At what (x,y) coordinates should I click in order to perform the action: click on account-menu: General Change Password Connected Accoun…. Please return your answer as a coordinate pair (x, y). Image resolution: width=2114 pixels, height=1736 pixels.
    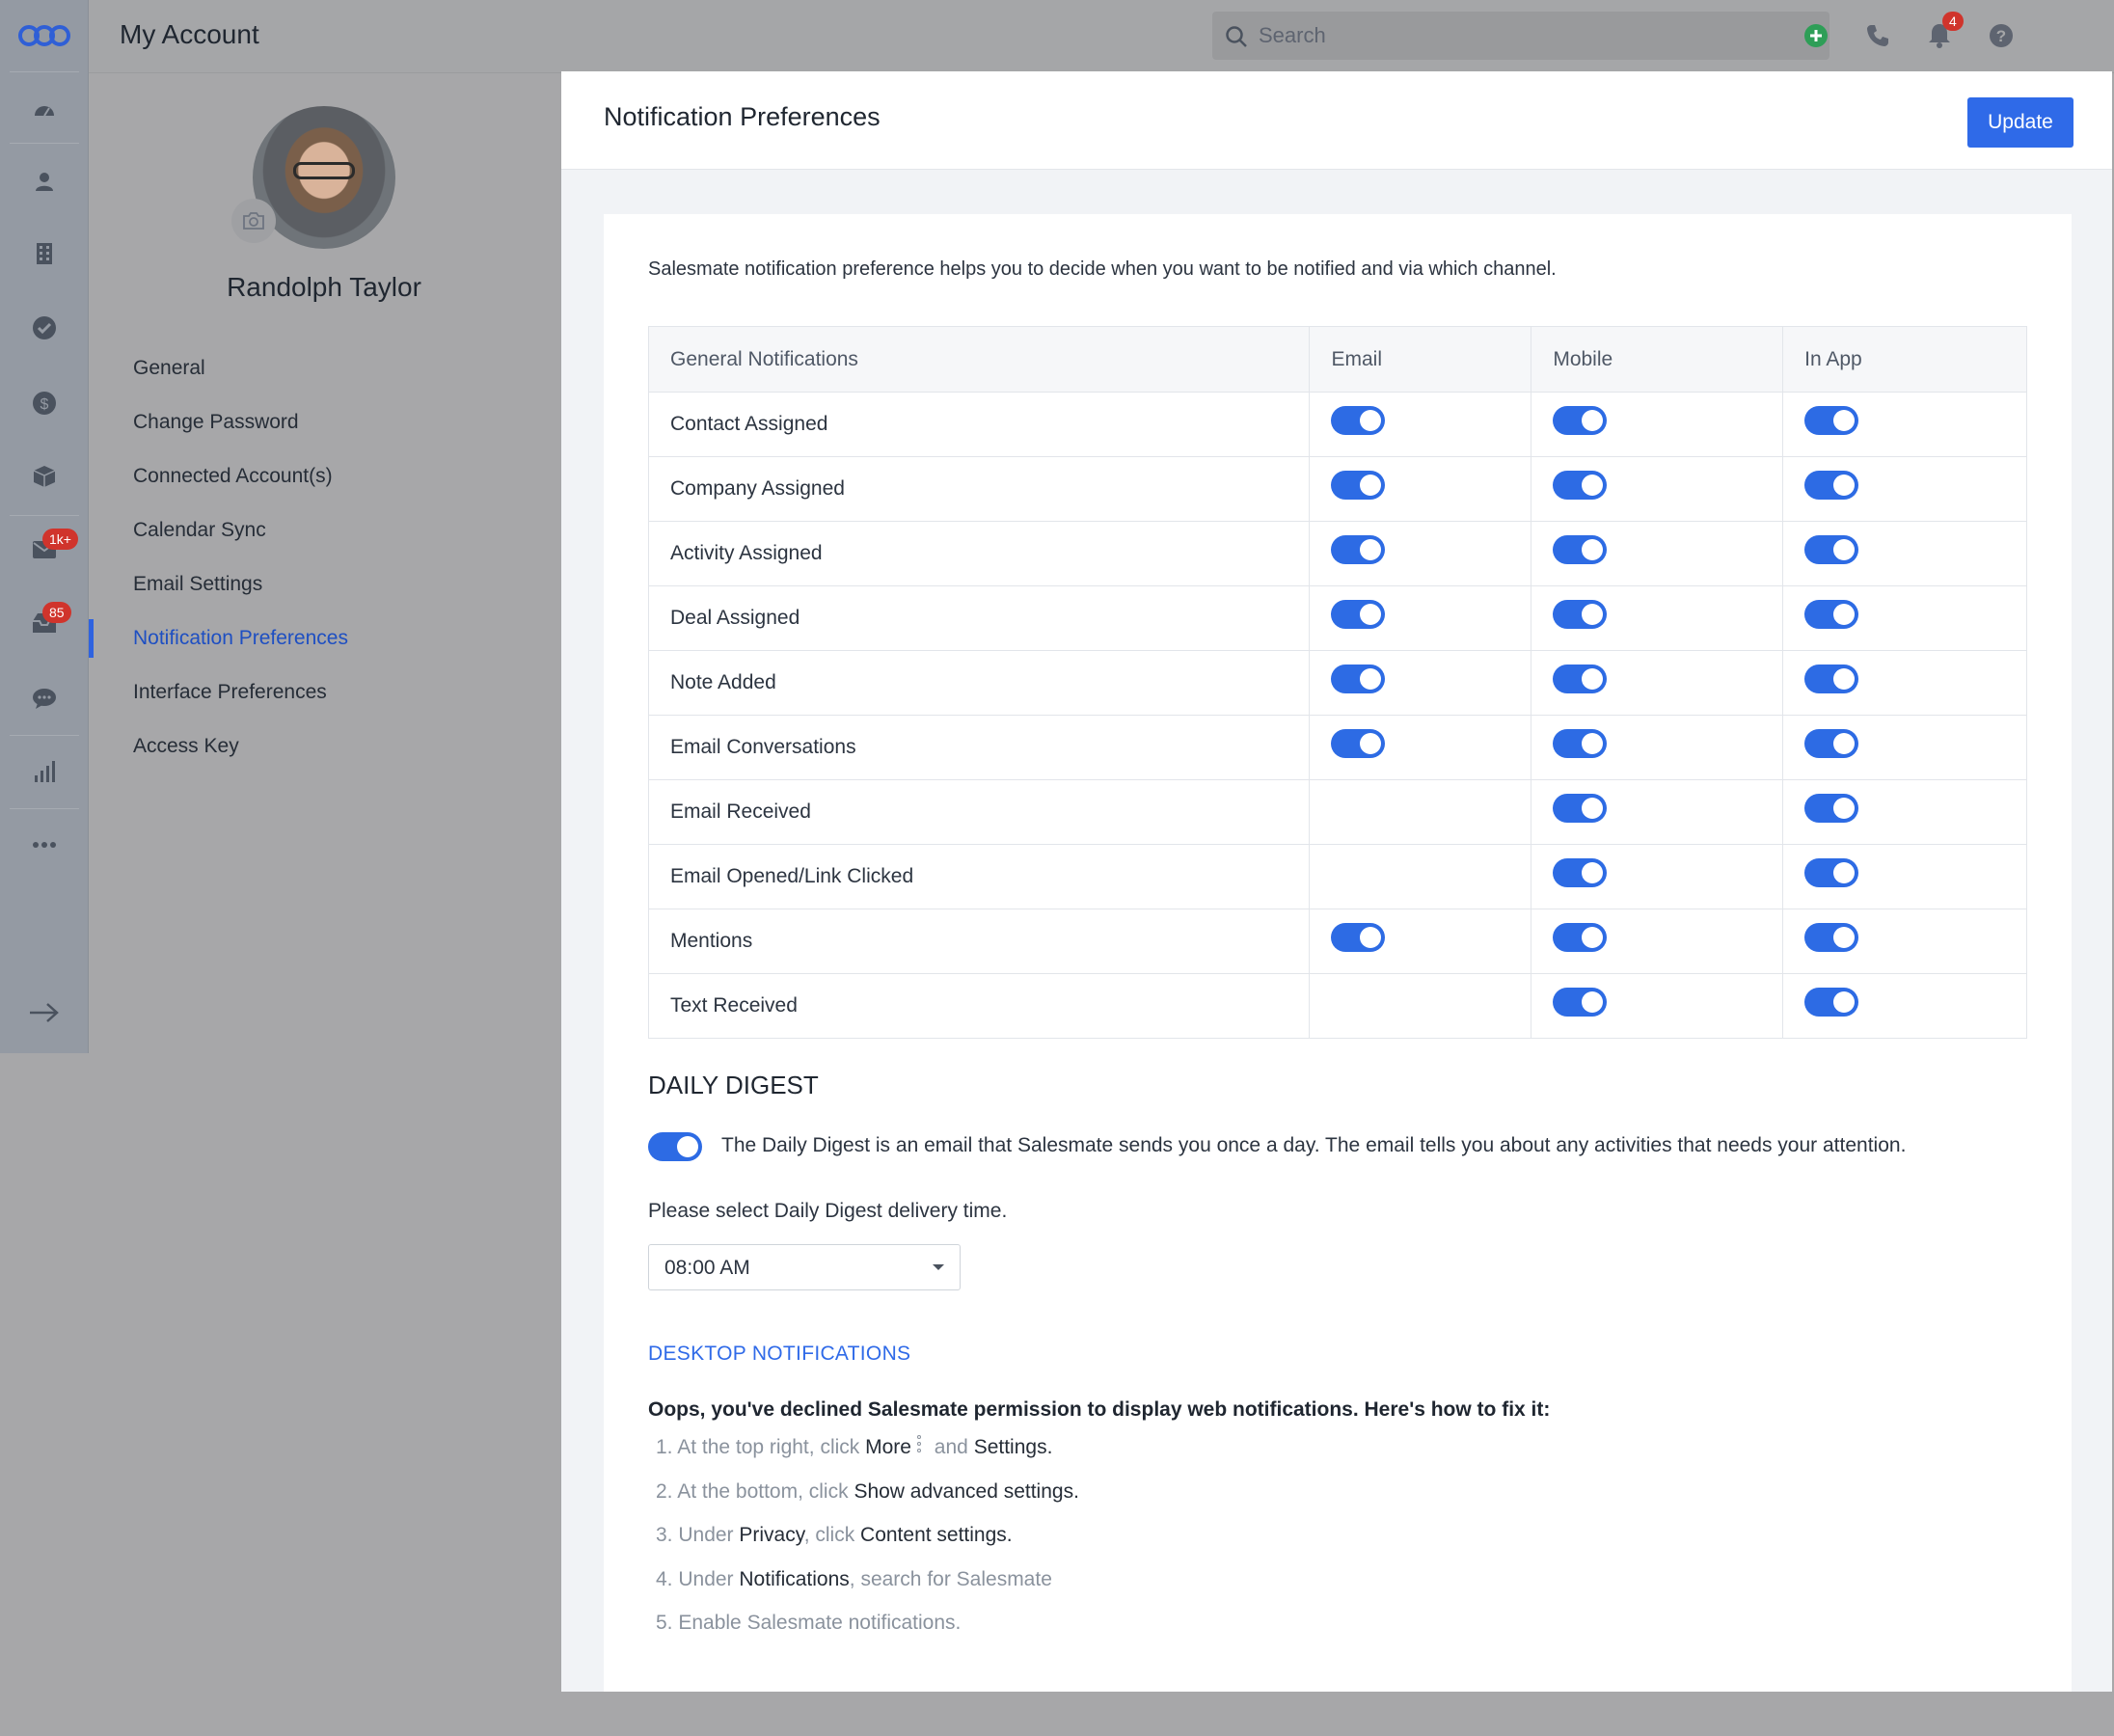
    Looking at the image, I should click on (324, 557).